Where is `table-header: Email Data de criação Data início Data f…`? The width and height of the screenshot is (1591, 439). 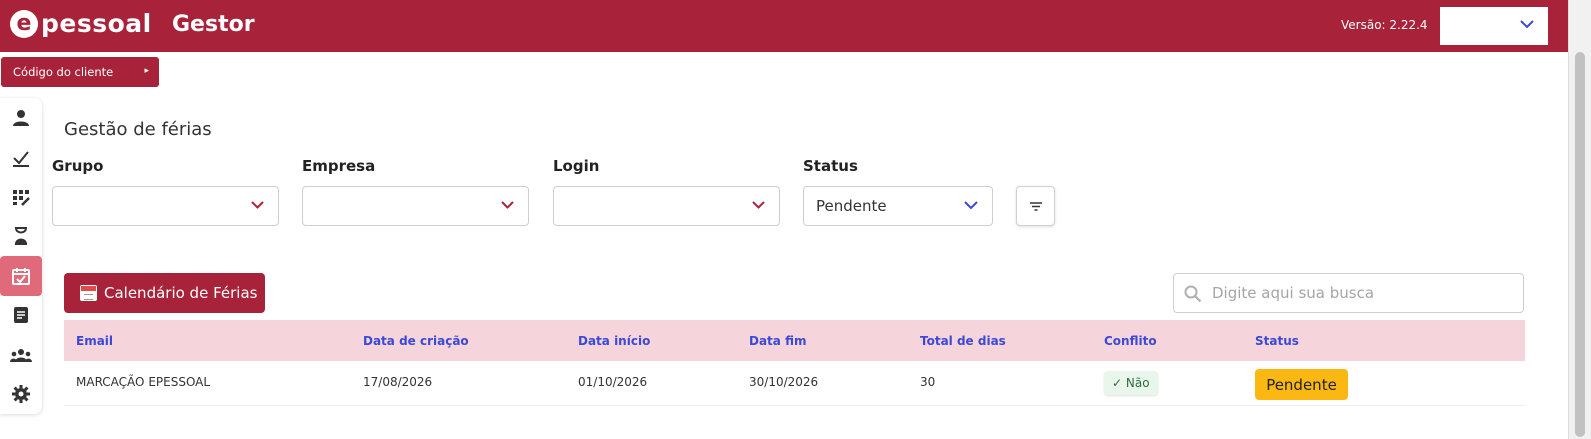
table-header: Email Data de criação Data início Data f… is located at coordinates (794, 340).